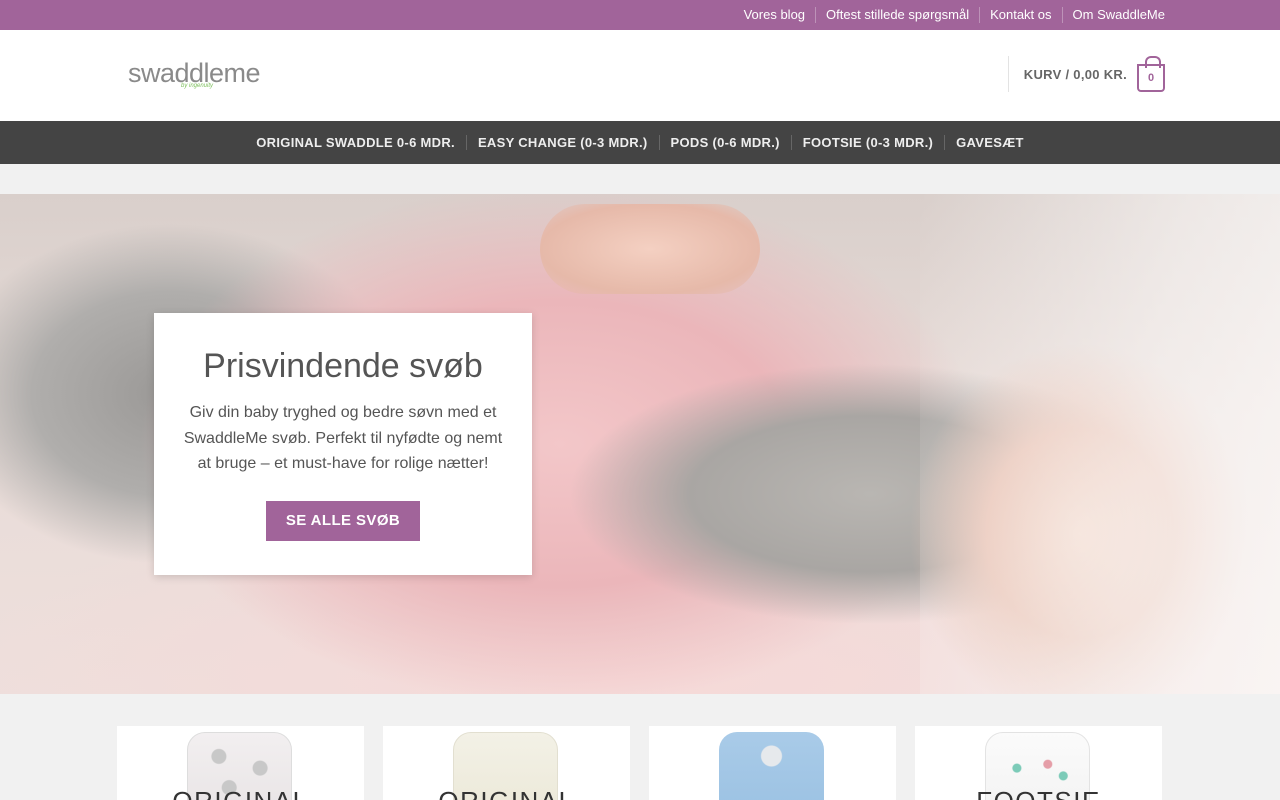 Image resolution: width=1280 pixels, height=800 pixels. I want to click on product-card, so click(772, 763).